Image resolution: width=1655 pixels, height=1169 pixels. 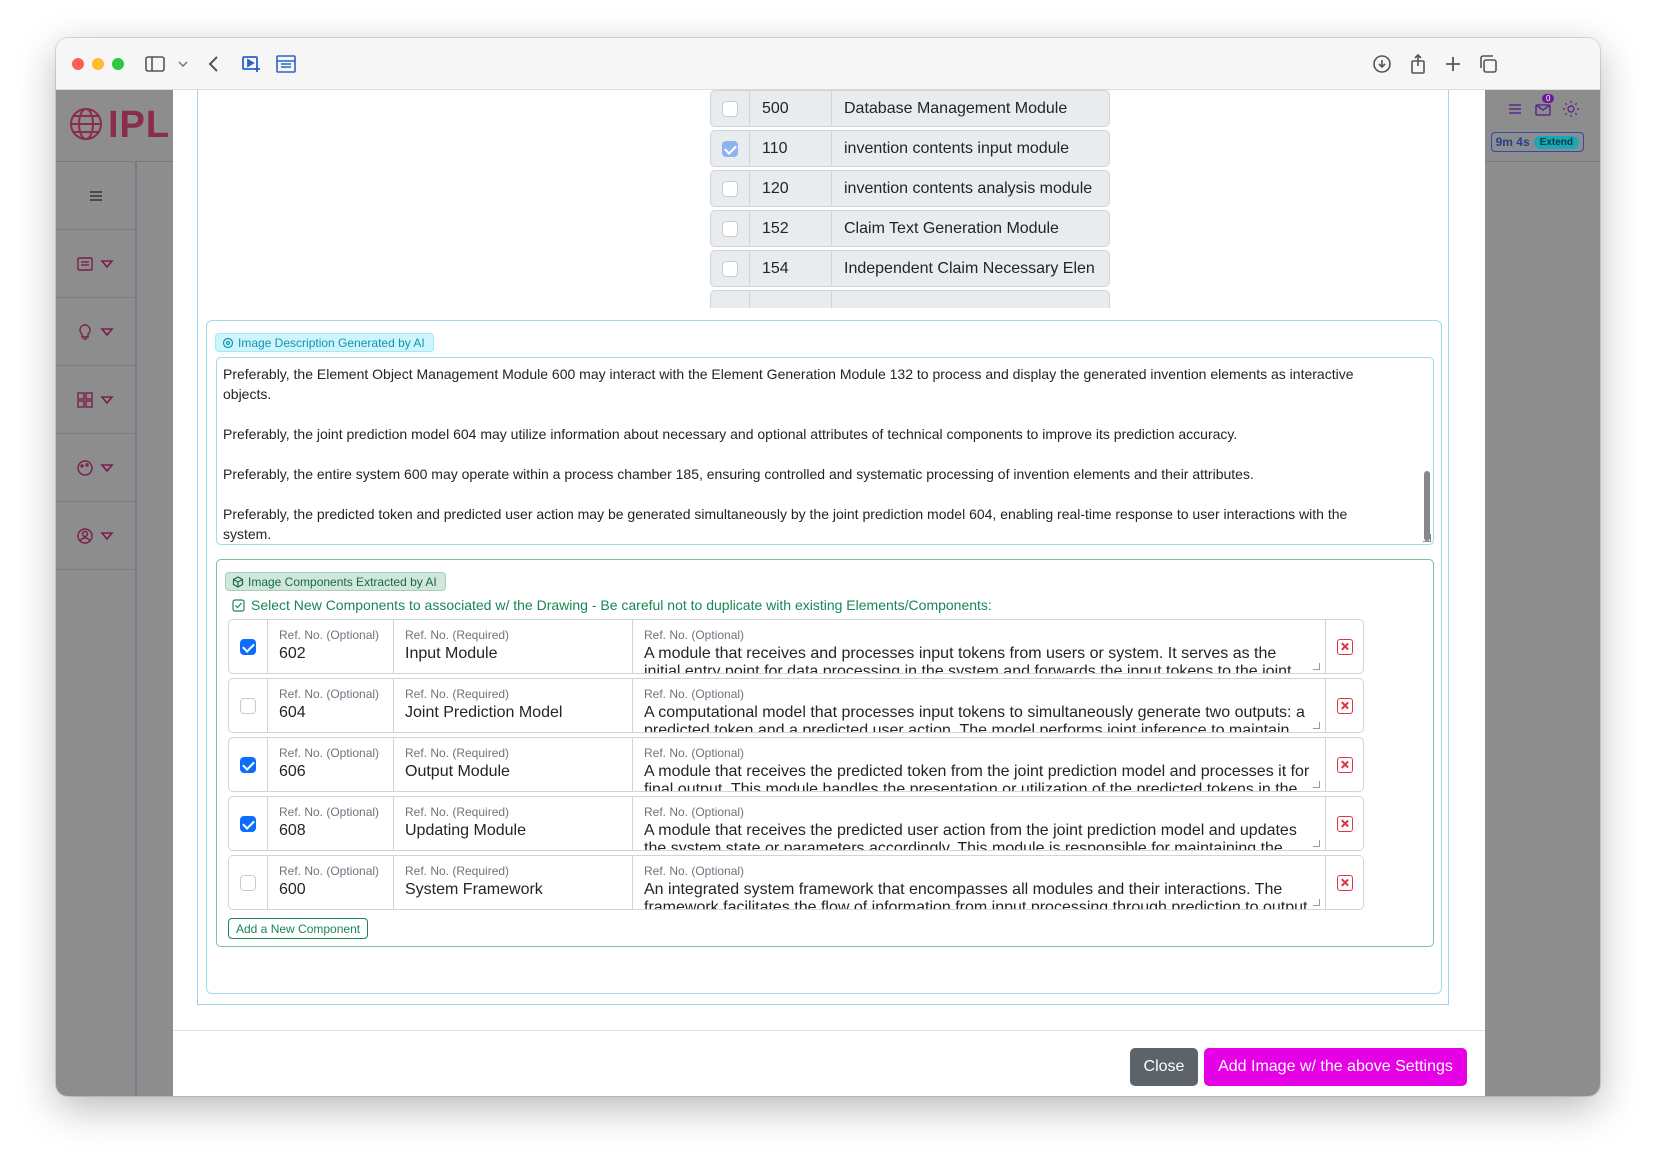 What do you see at coordinates (1427, 506) in the screenshot?
I see `description-scrollbar` at bounding box center [1427, 506].